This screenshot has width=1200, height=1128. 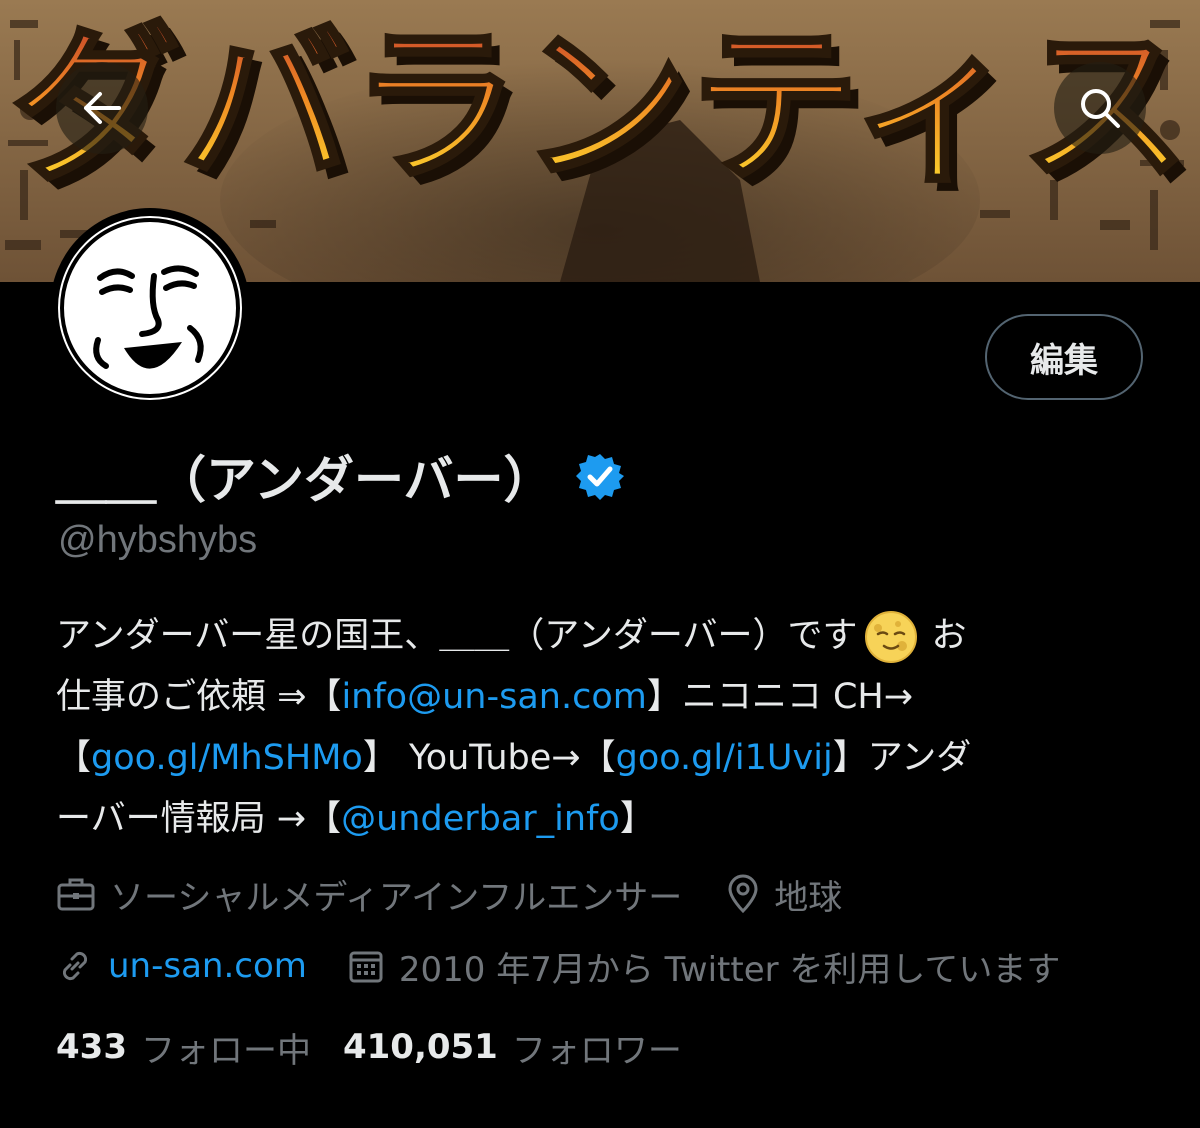 I want to click on bio-text: 】アンダ, so click(x=902, y=758).